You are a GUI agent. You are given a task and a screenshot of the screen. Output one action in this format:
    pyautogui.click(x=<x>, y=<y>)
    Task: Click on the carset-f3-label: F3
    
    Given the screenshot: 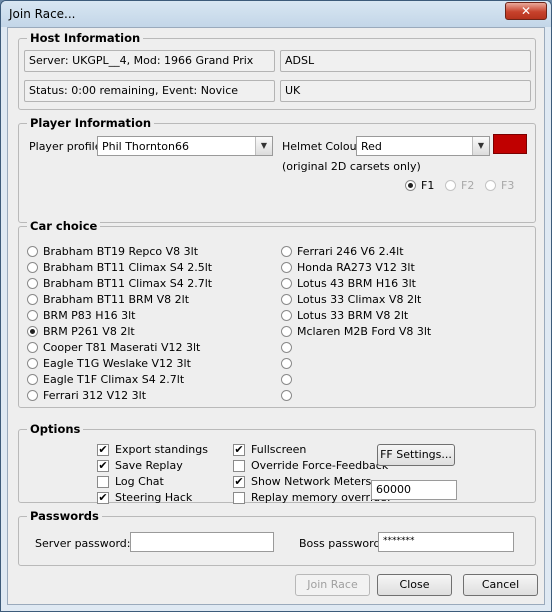 What is the action you would take?
    pyautogui.click(x=508, y=185)
    